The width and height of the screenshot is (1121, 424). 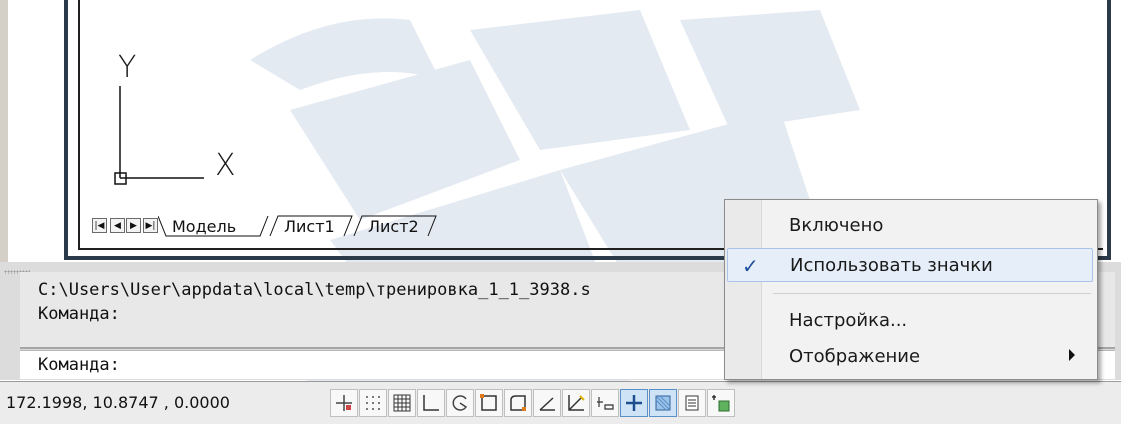 I want to click on menu-item-enabled: Включено, so click(x=910, y=226).